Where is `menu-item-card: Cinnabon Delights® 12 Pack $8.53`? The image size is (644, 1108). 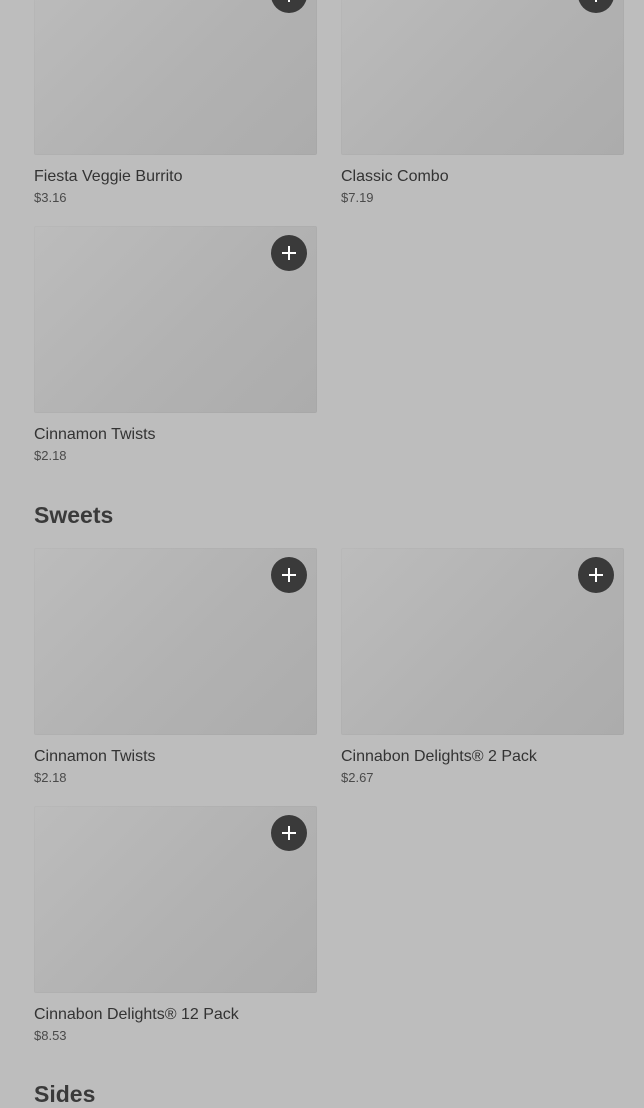
menu-item-card: Cinnabon Delights® 12 Pack $8.53 is located at coordinates (175, 925).